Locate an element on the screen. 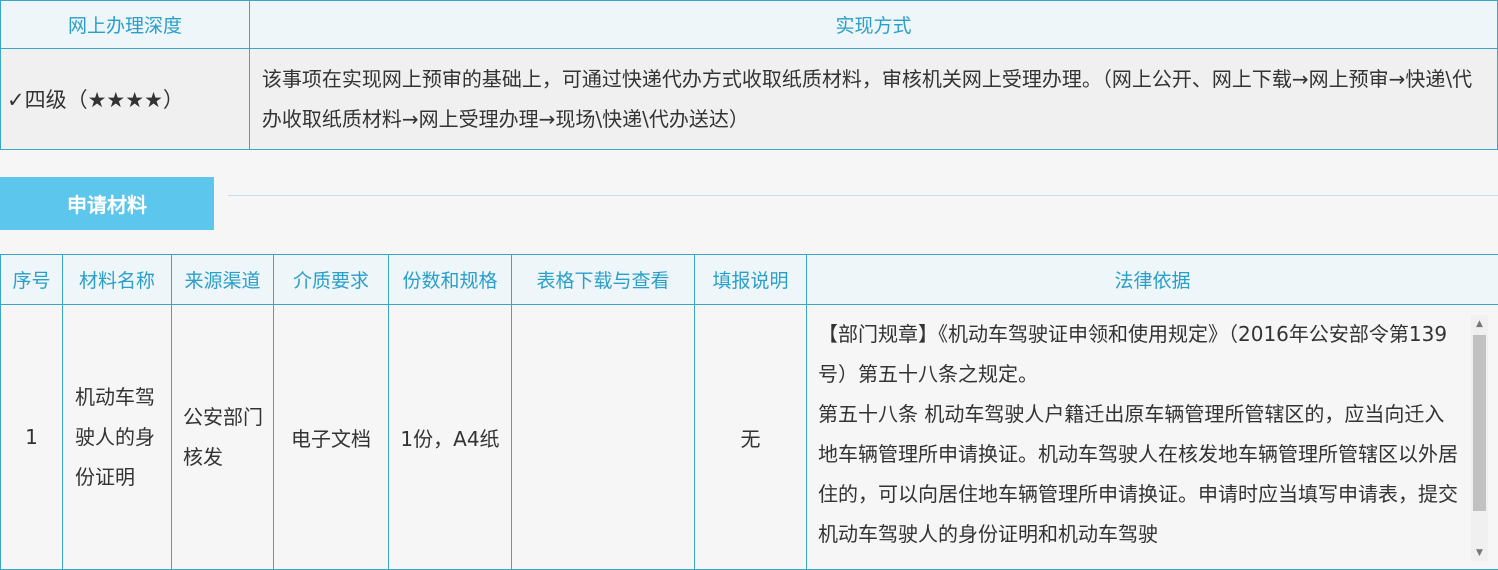 The width and height of the screenshot is (1498, 570). col-index: 序号 is located at coordinates (31, 279).